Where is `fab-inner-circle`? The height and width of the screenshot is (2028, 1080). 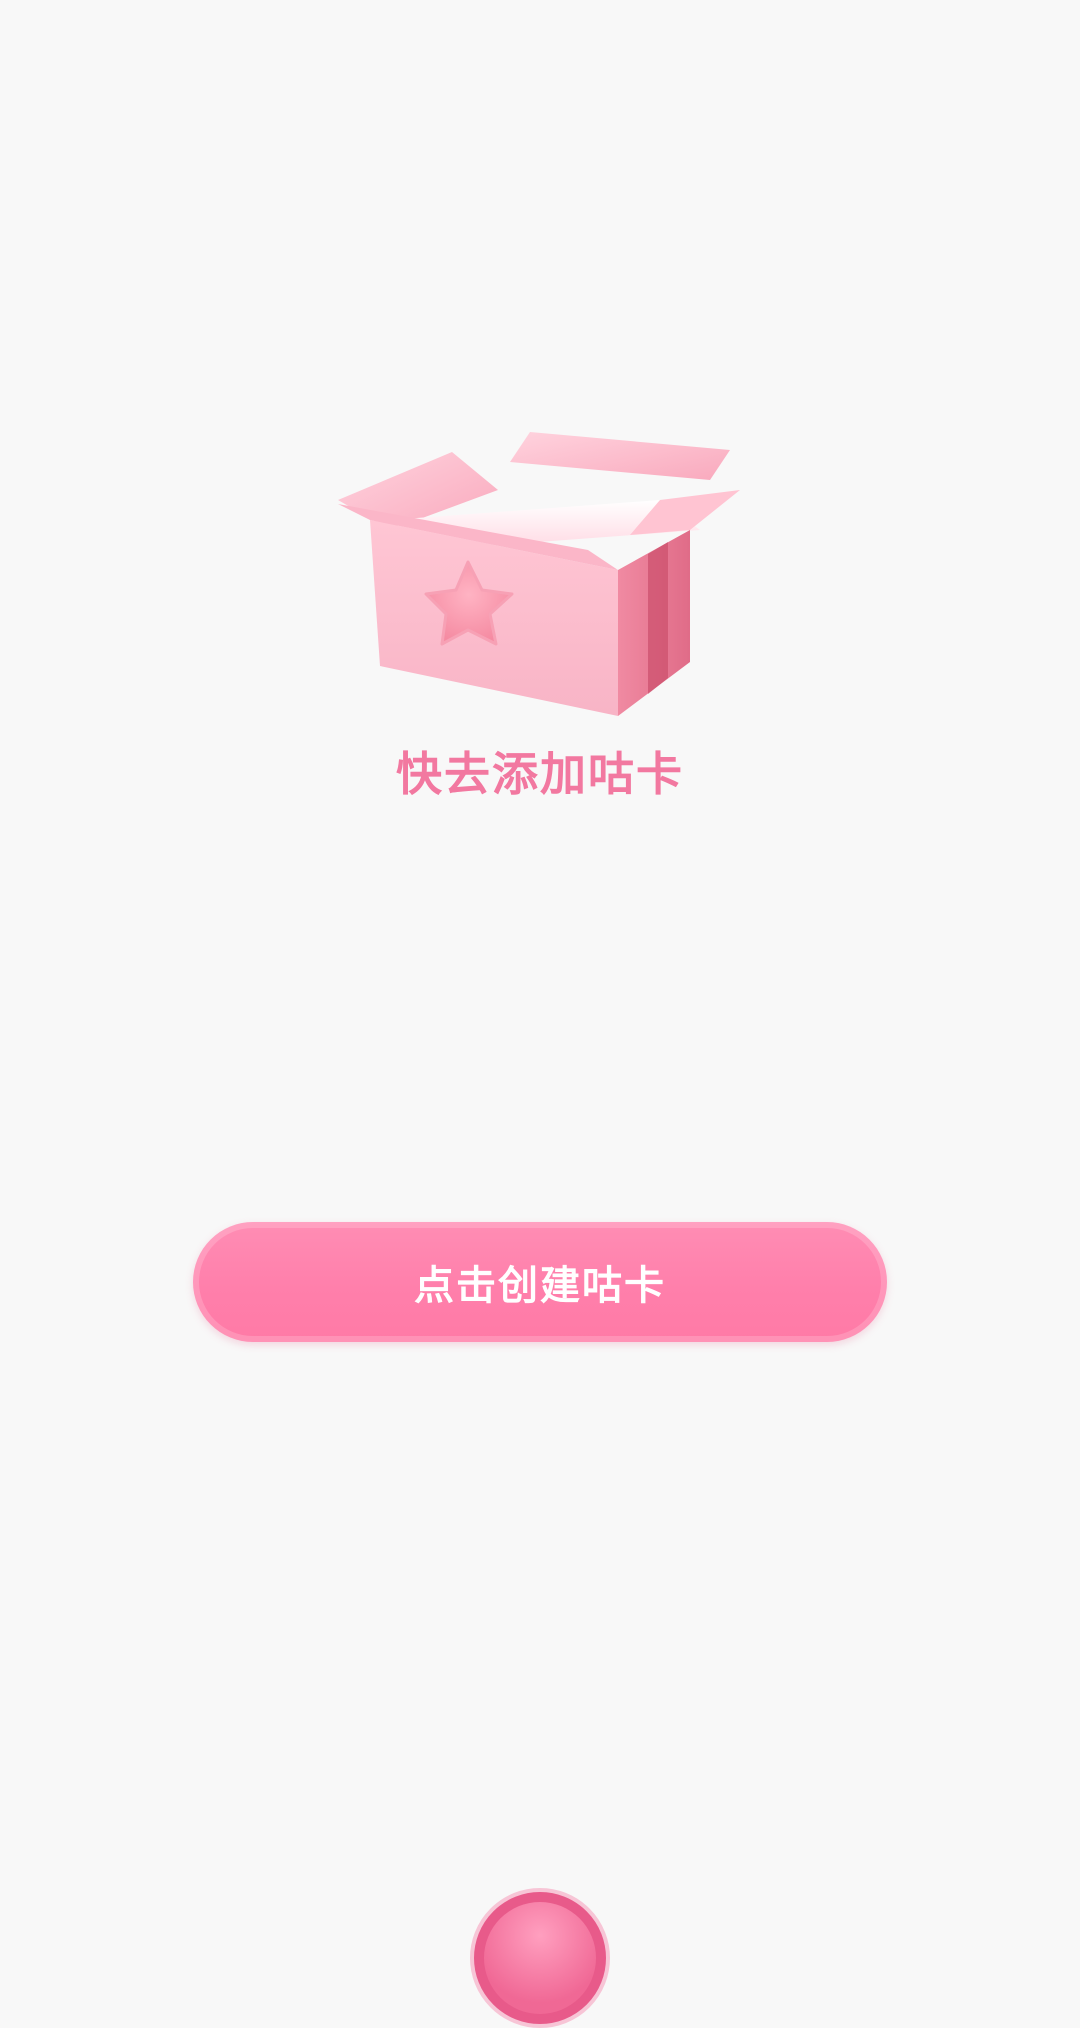 fab-inner-circle is located at coordinates (540, 1958).